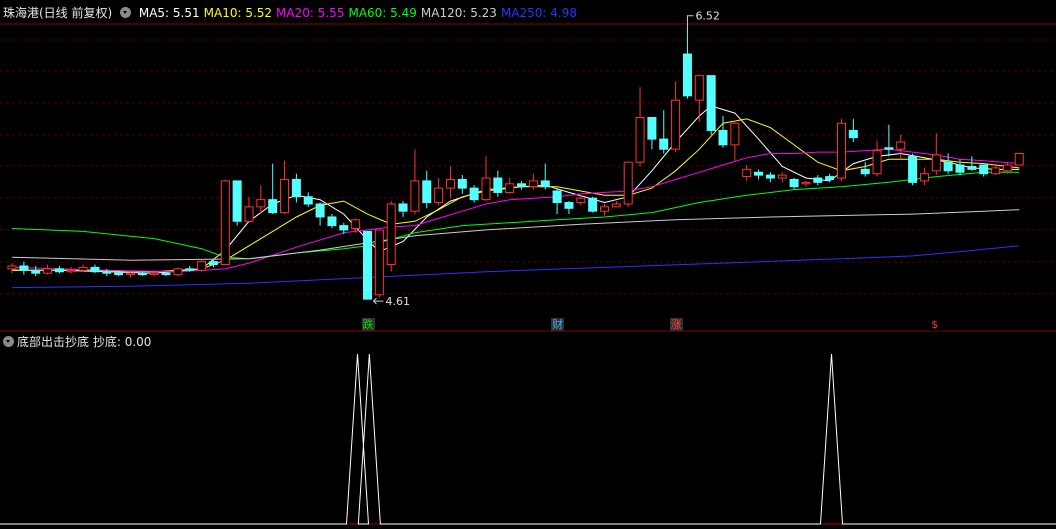  What do you see at coordinates (169, 13) in the screenshot?
I see `ma-legend-item: MA5: 5.51` at bounding box center [169, 13].